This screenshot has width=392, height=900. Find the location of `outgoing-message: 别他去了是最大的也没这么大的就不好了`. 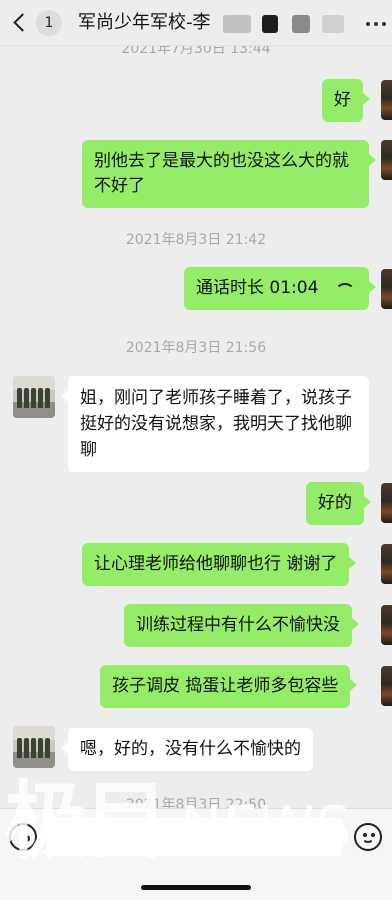

outgoing-message: 别他去了是最大的也没这么大的就不好了 is located at coordinates (229, 174).